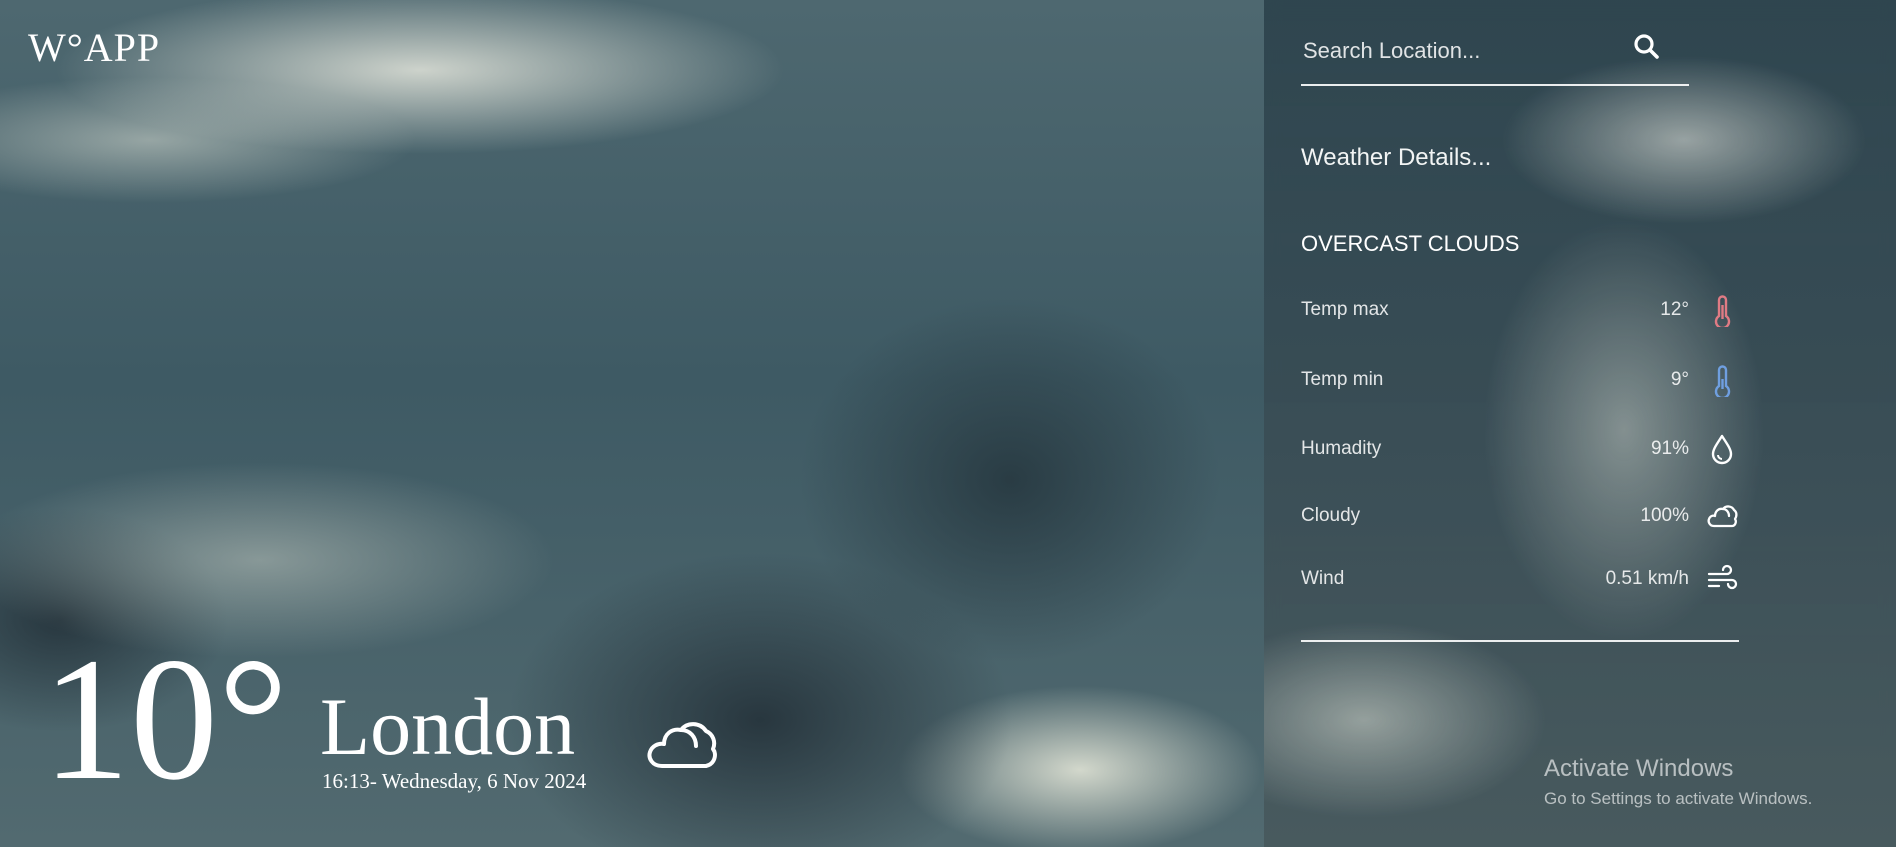  What do you see at coordinates (1722, 449) in the screenshot?
I see `droplet-icon` at bounding box center [1722, 449].